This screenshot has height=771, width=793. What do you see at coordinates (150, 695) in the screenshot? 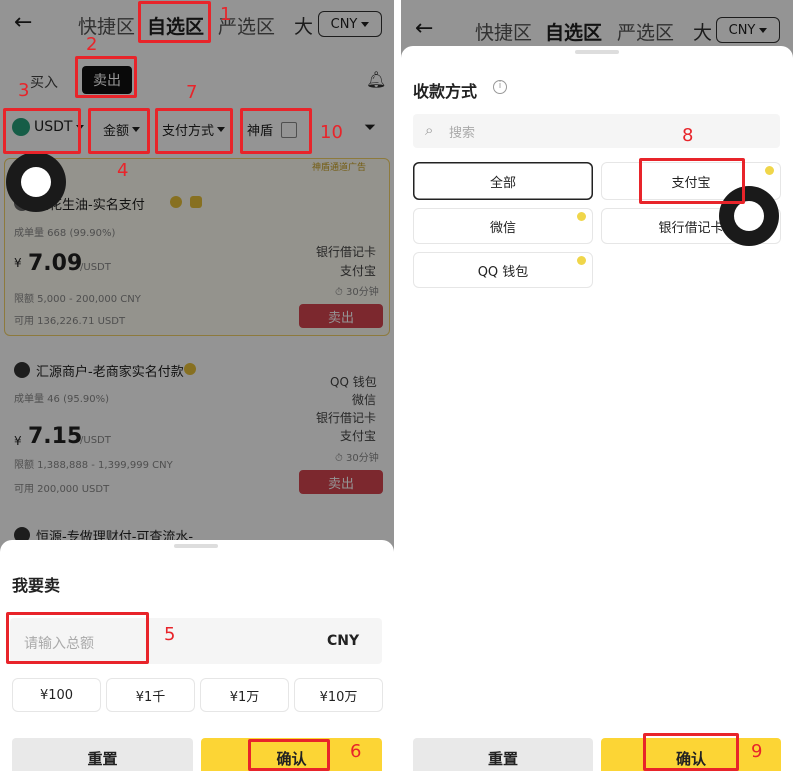
I see `quick-amount-1k: ¥1千` at bounding box center [150, 695].